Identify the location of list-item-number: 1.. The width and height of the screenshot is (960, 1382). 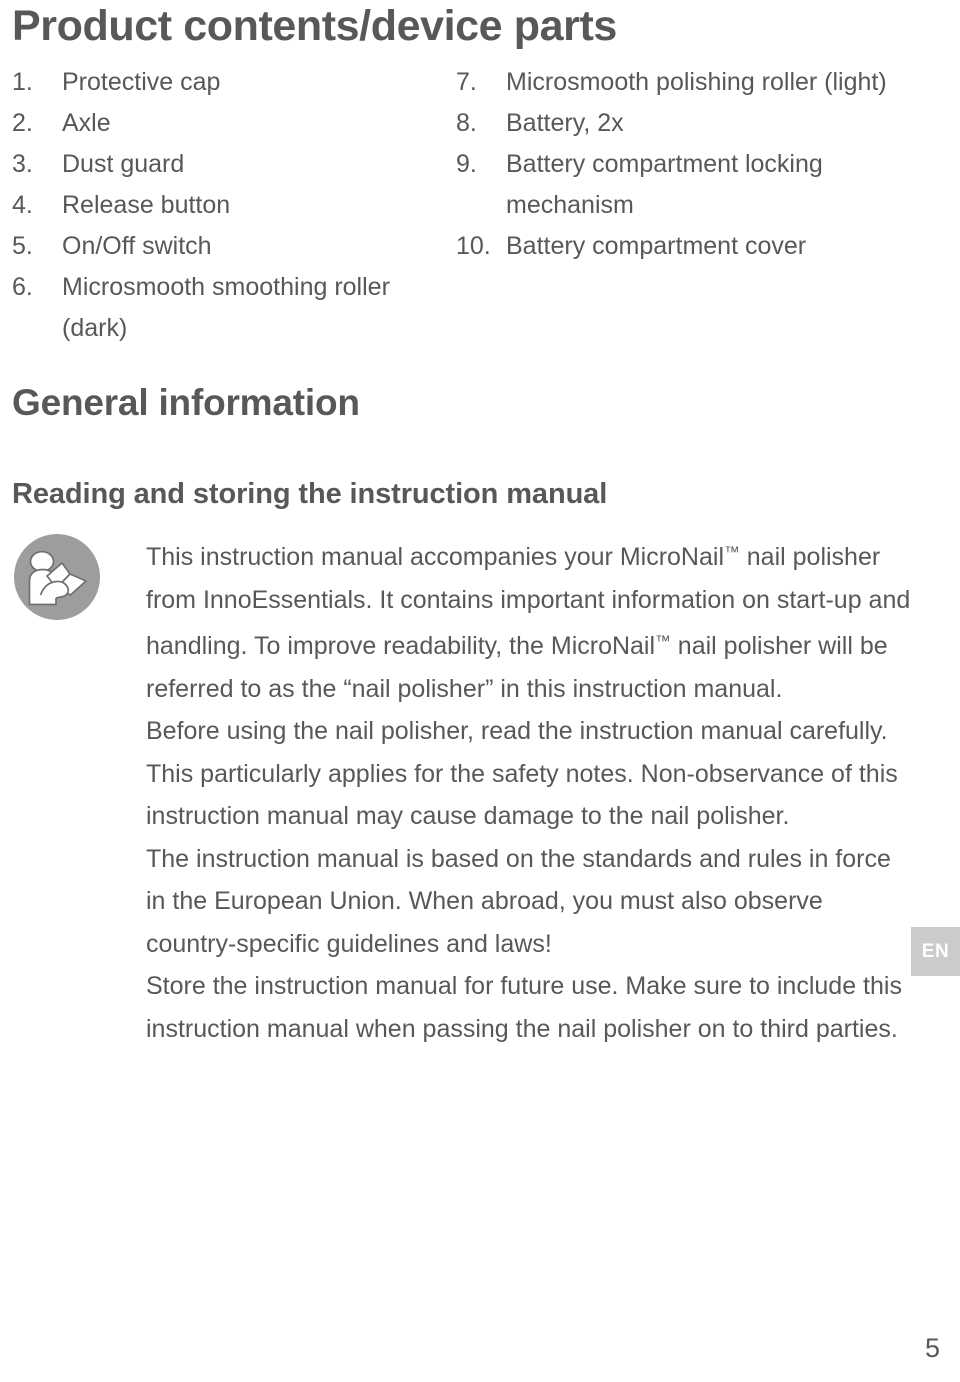
(22, 82).